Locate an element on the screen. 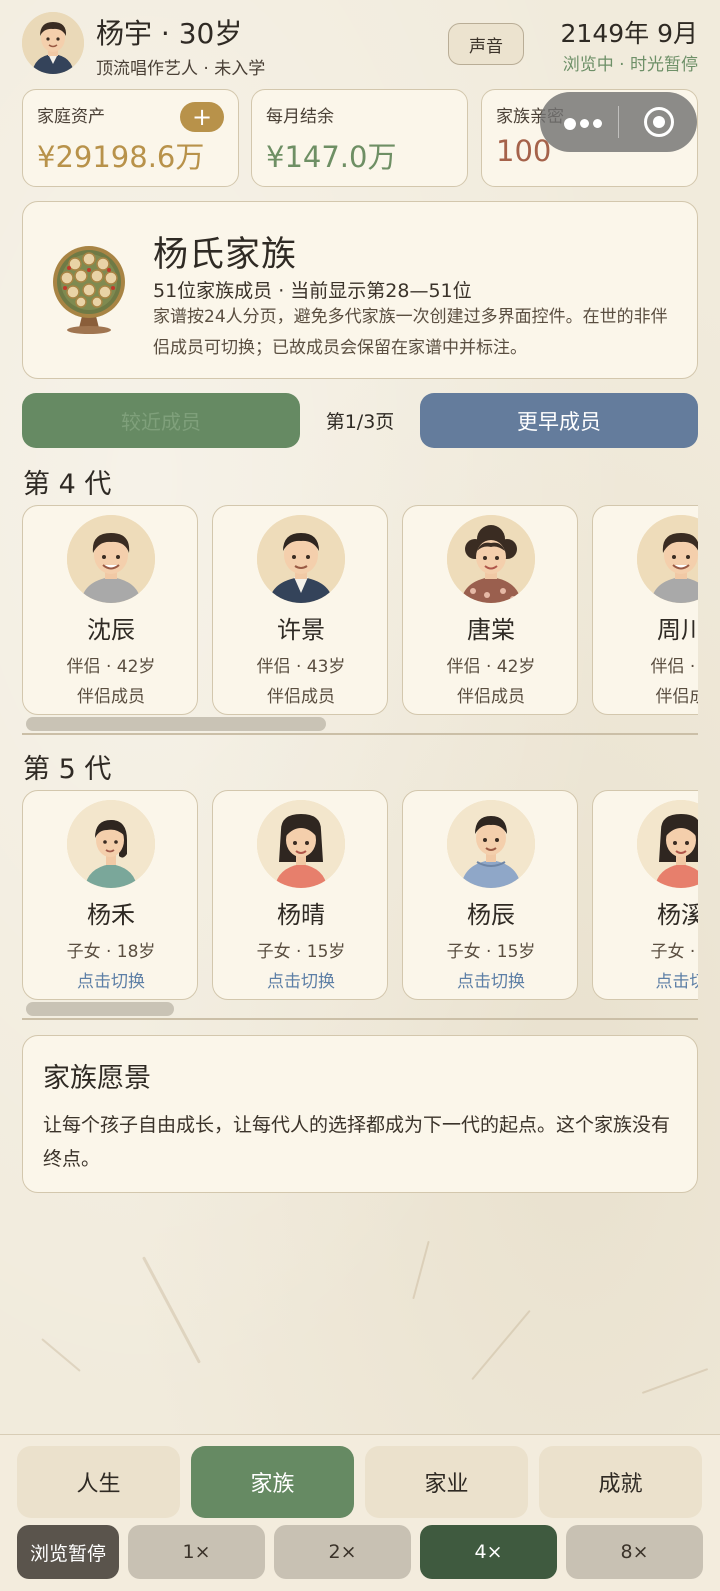 Image resolution: width=720 pixels, height=1591 pixels. miniprogram-capsule is located at coordinates (618, 122).